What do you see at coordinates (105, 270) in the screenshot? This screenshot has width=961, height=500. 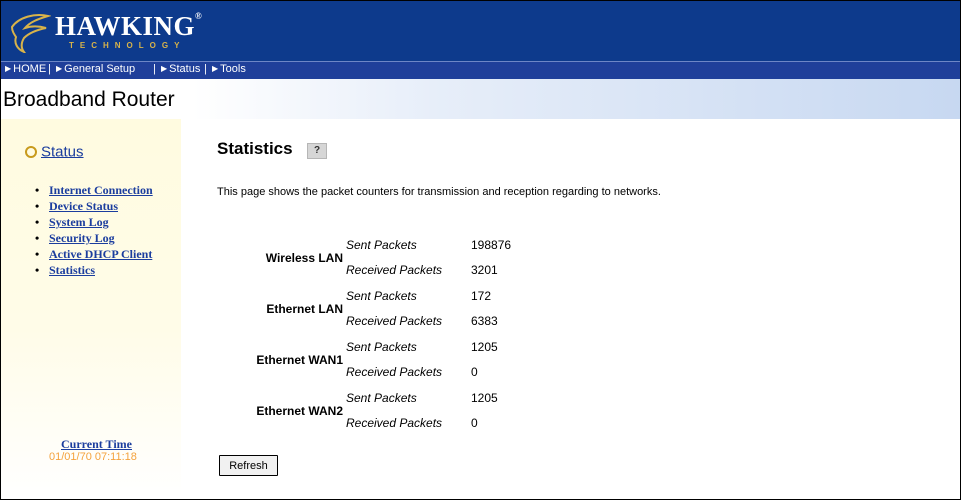 I see `sidebar-item-statistics: Statistics` at bounding box center [105, 270].